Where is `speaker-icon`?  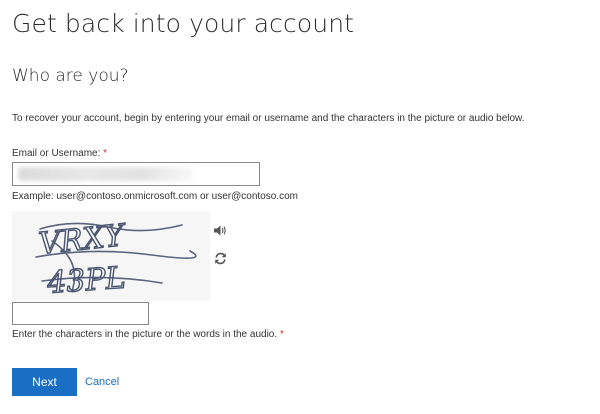 speaker-icon is located at coordinates (220, 230).